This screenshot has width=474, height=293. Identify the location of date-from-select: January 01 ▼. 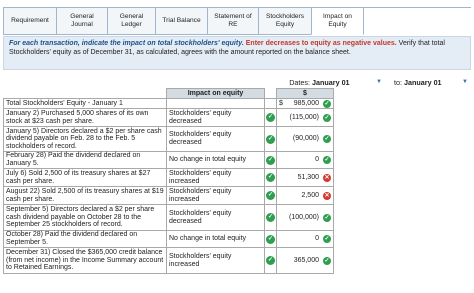
(347, 82).